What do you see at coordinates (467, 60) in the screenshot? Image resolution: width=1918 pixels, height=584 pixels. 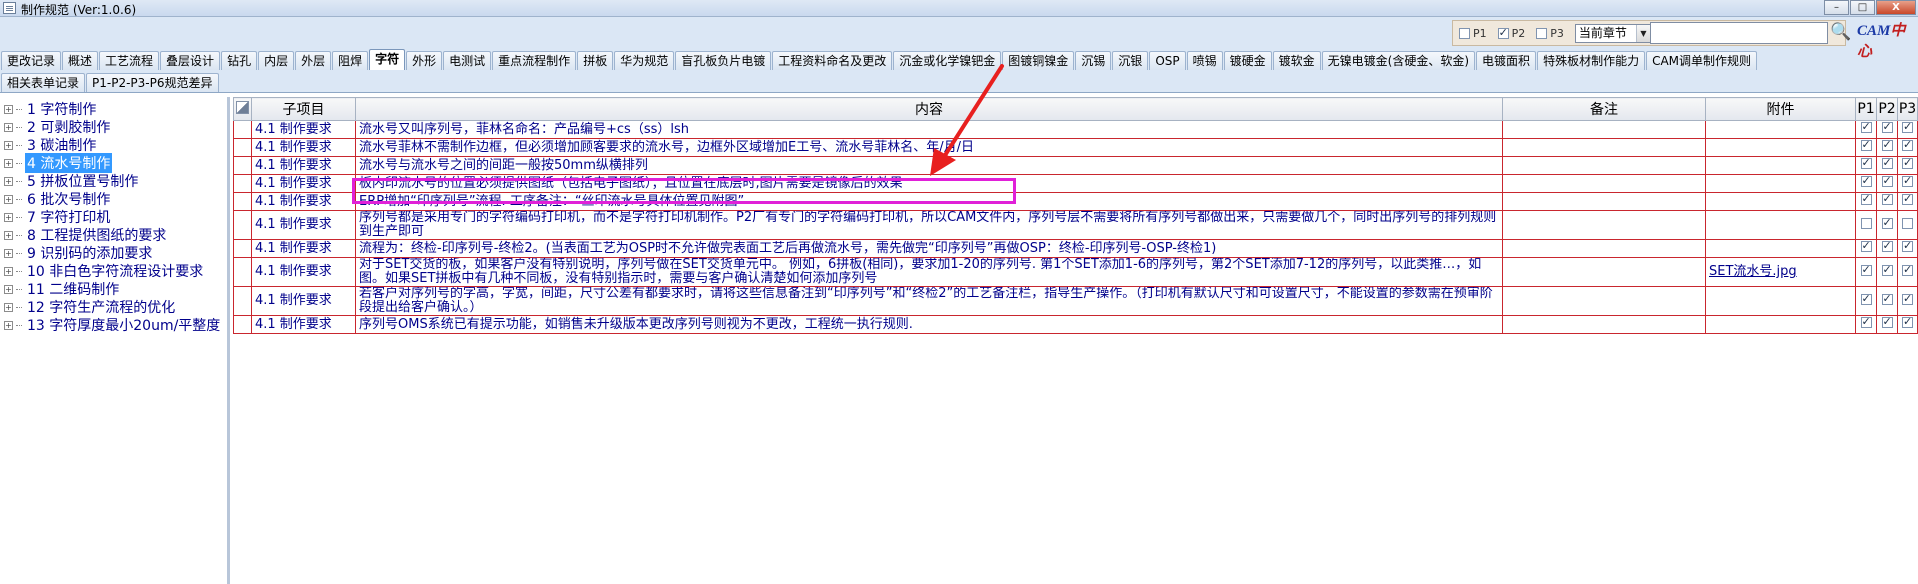 I see `tab-10: 电测试` at bounding box center [467, 60].